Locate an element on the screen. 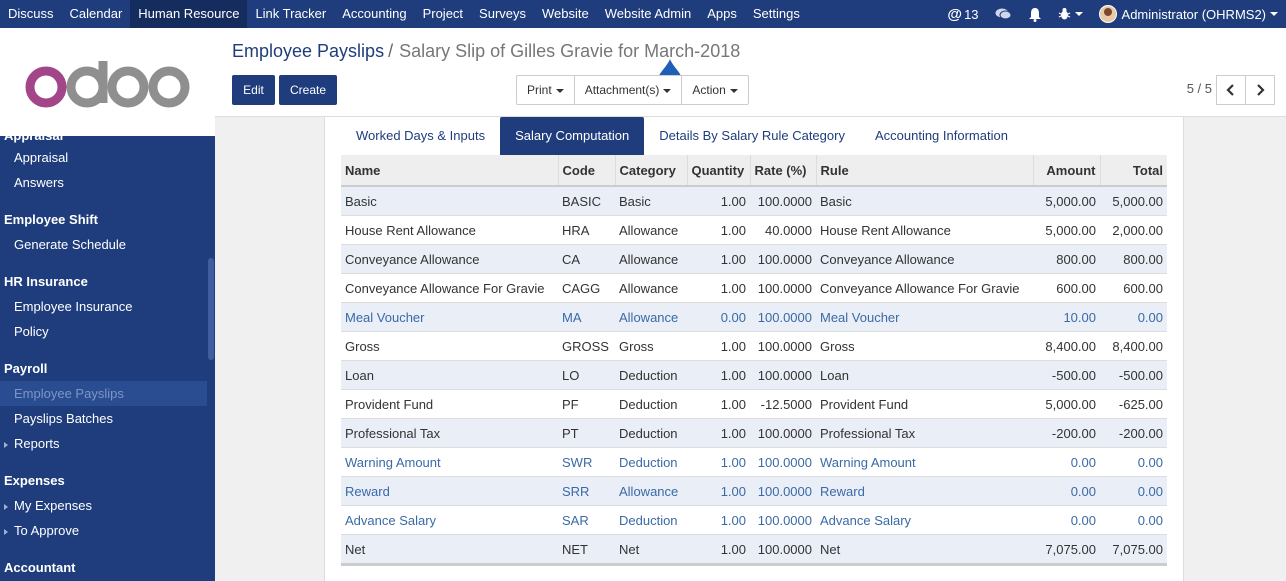 This screenshot has height=581, width=1286. cell-name: Advance Salary is located at coordinates (449, 520).